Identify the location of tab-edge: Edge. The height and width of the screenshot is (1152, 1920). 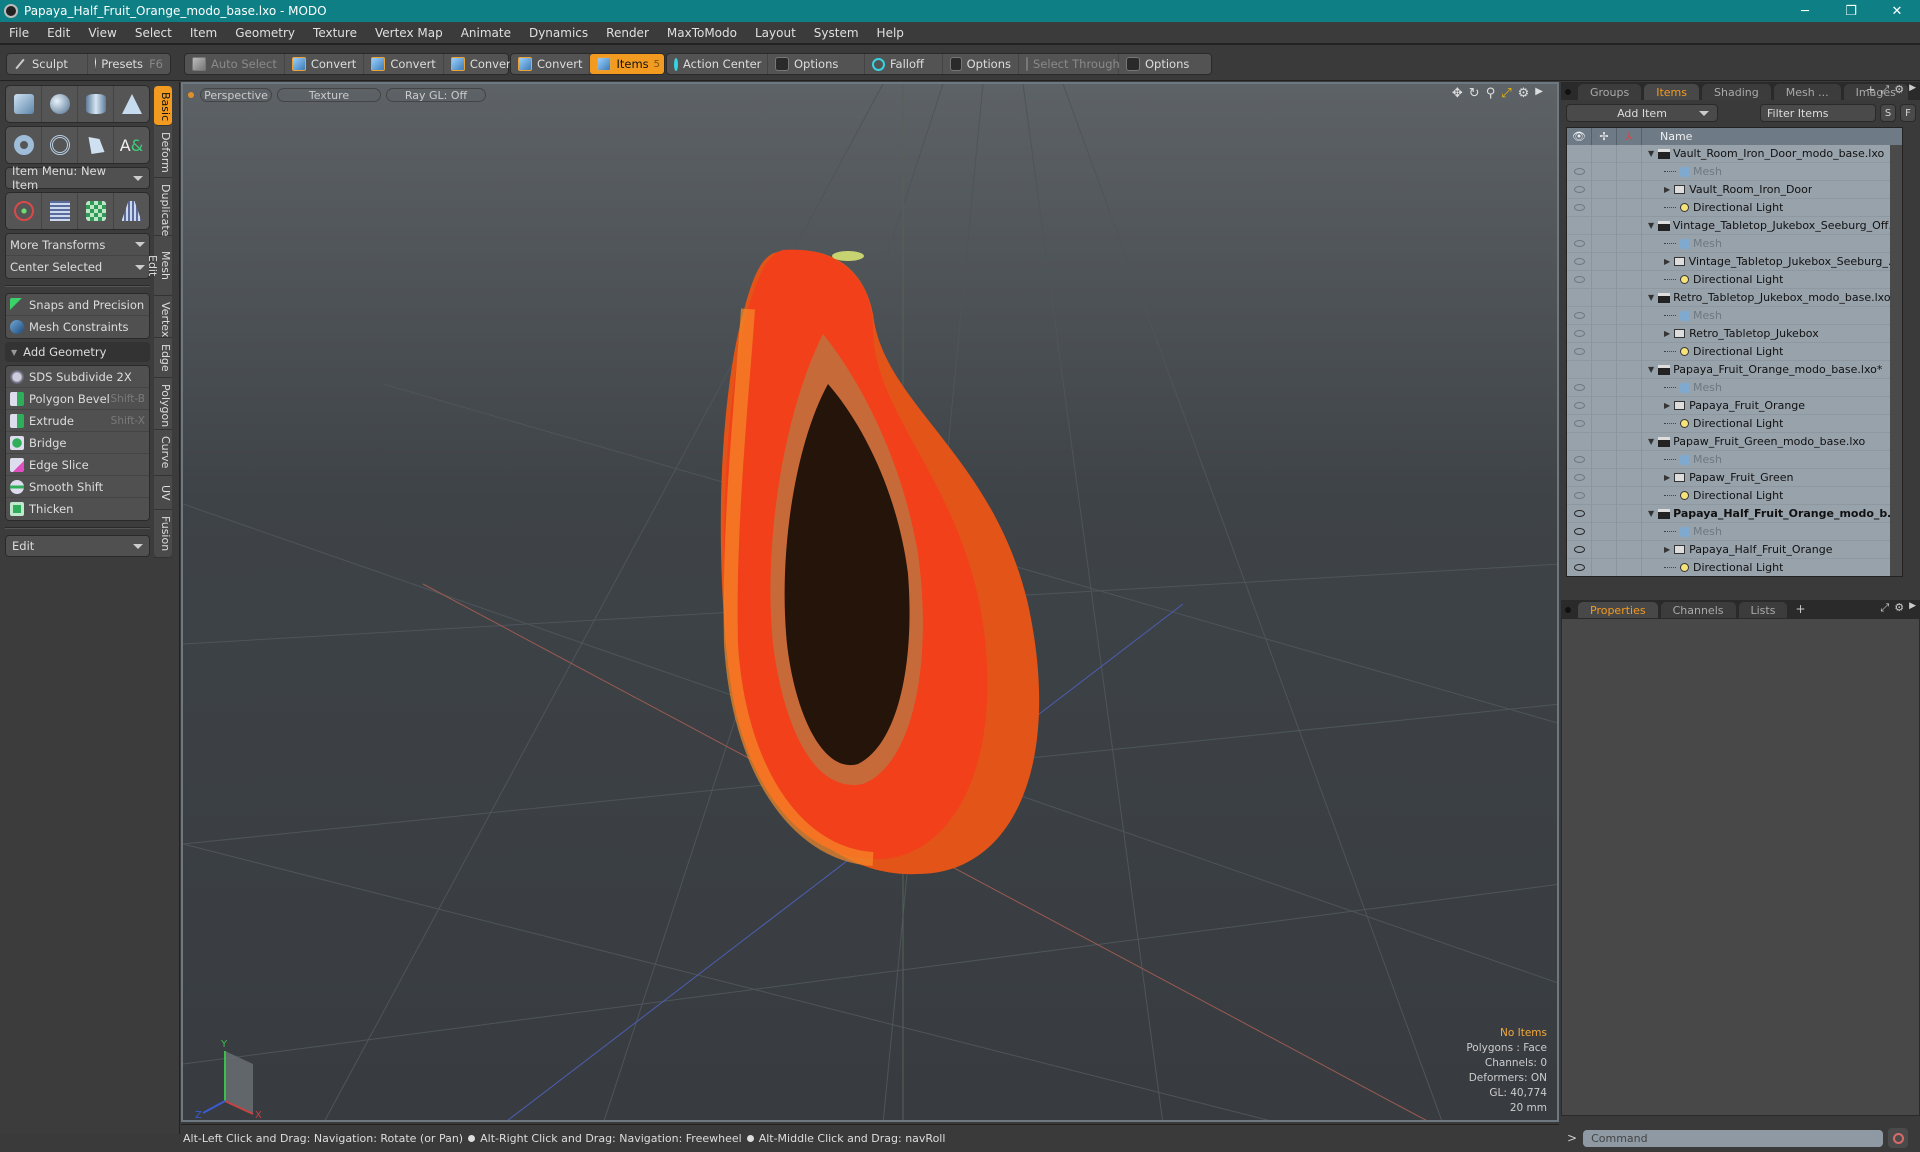
(163, 358).